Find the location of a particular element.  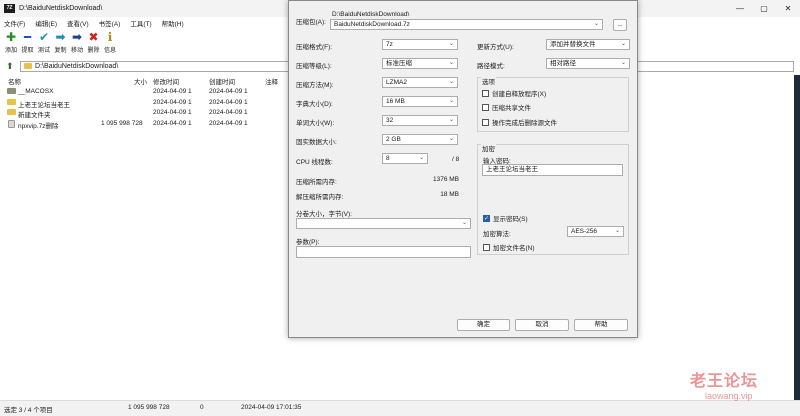

file-row: 新建文件夹 2024-04-09 1 2024-04-09 1 is located at coordinates (150, 113).